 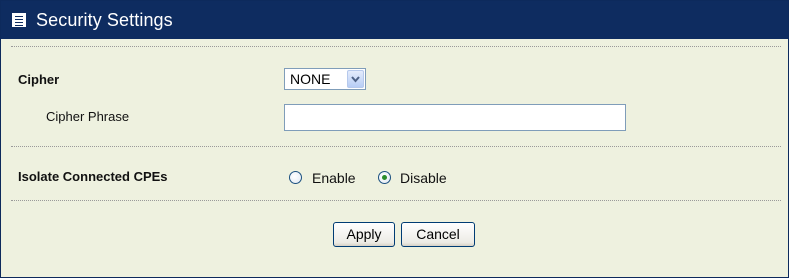 What do you see at coordinates (394, 20) in the screenshot?
I see `panel-header: Security Settings` at bounding box center [394, 20].